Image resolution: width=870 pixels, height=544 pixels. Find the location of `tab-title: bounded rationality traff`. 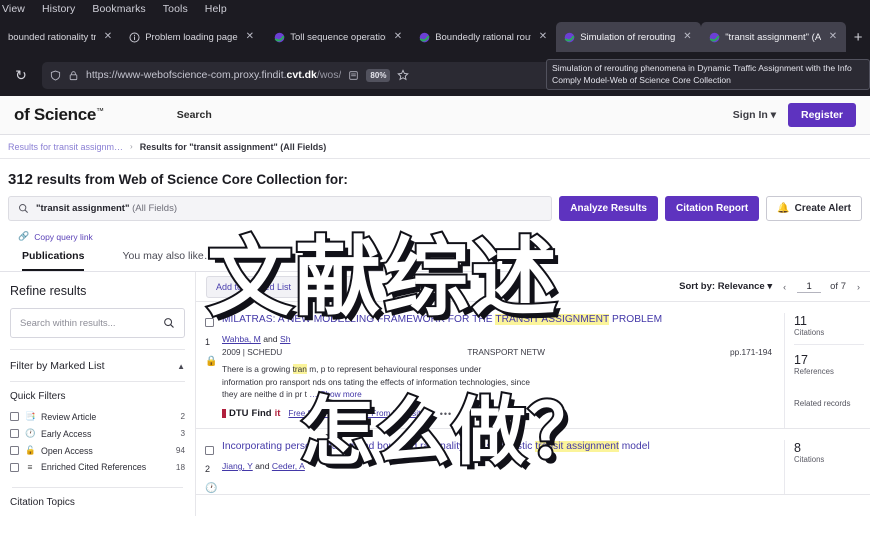

tab-title: bounded rationality traff is located at coordinates (52, 37).